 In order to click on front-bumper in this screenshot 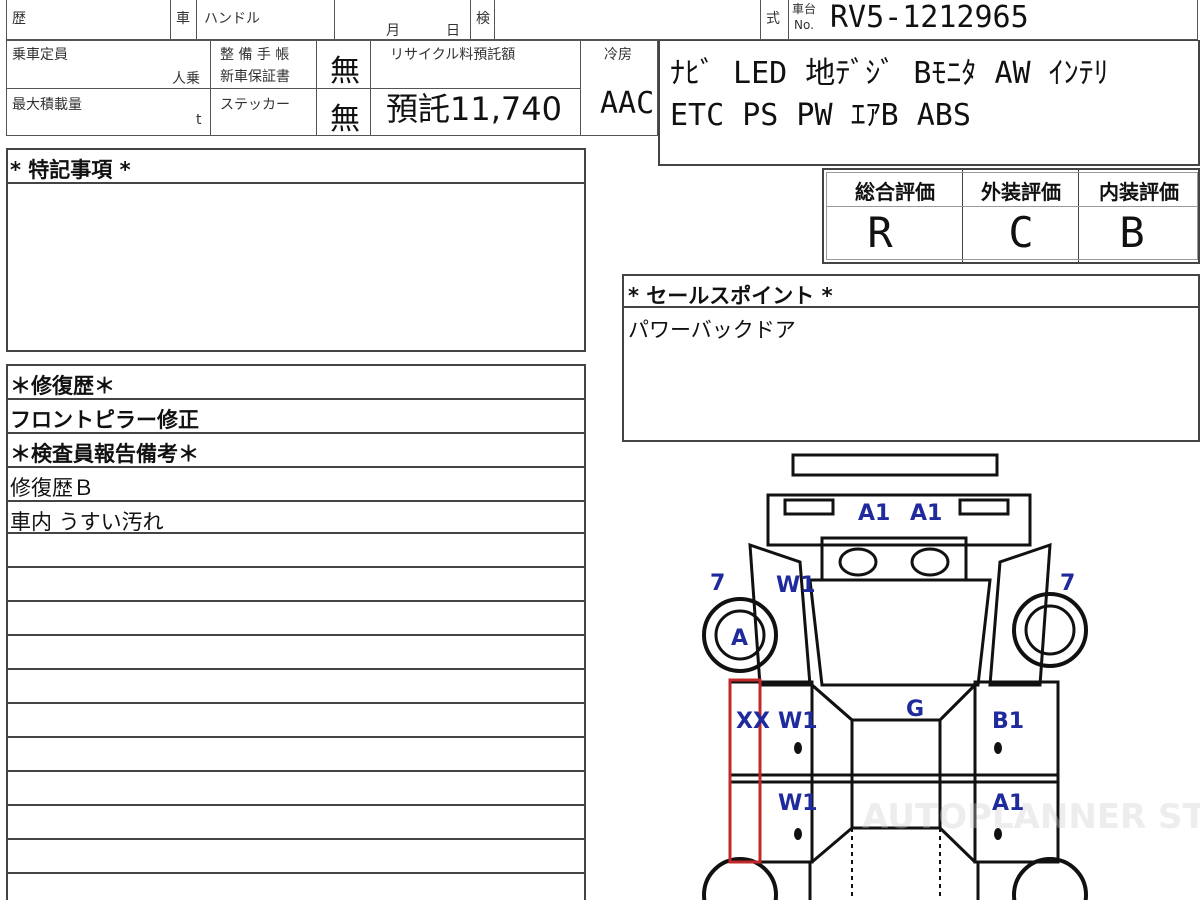, I will do `click(895, 465)`.